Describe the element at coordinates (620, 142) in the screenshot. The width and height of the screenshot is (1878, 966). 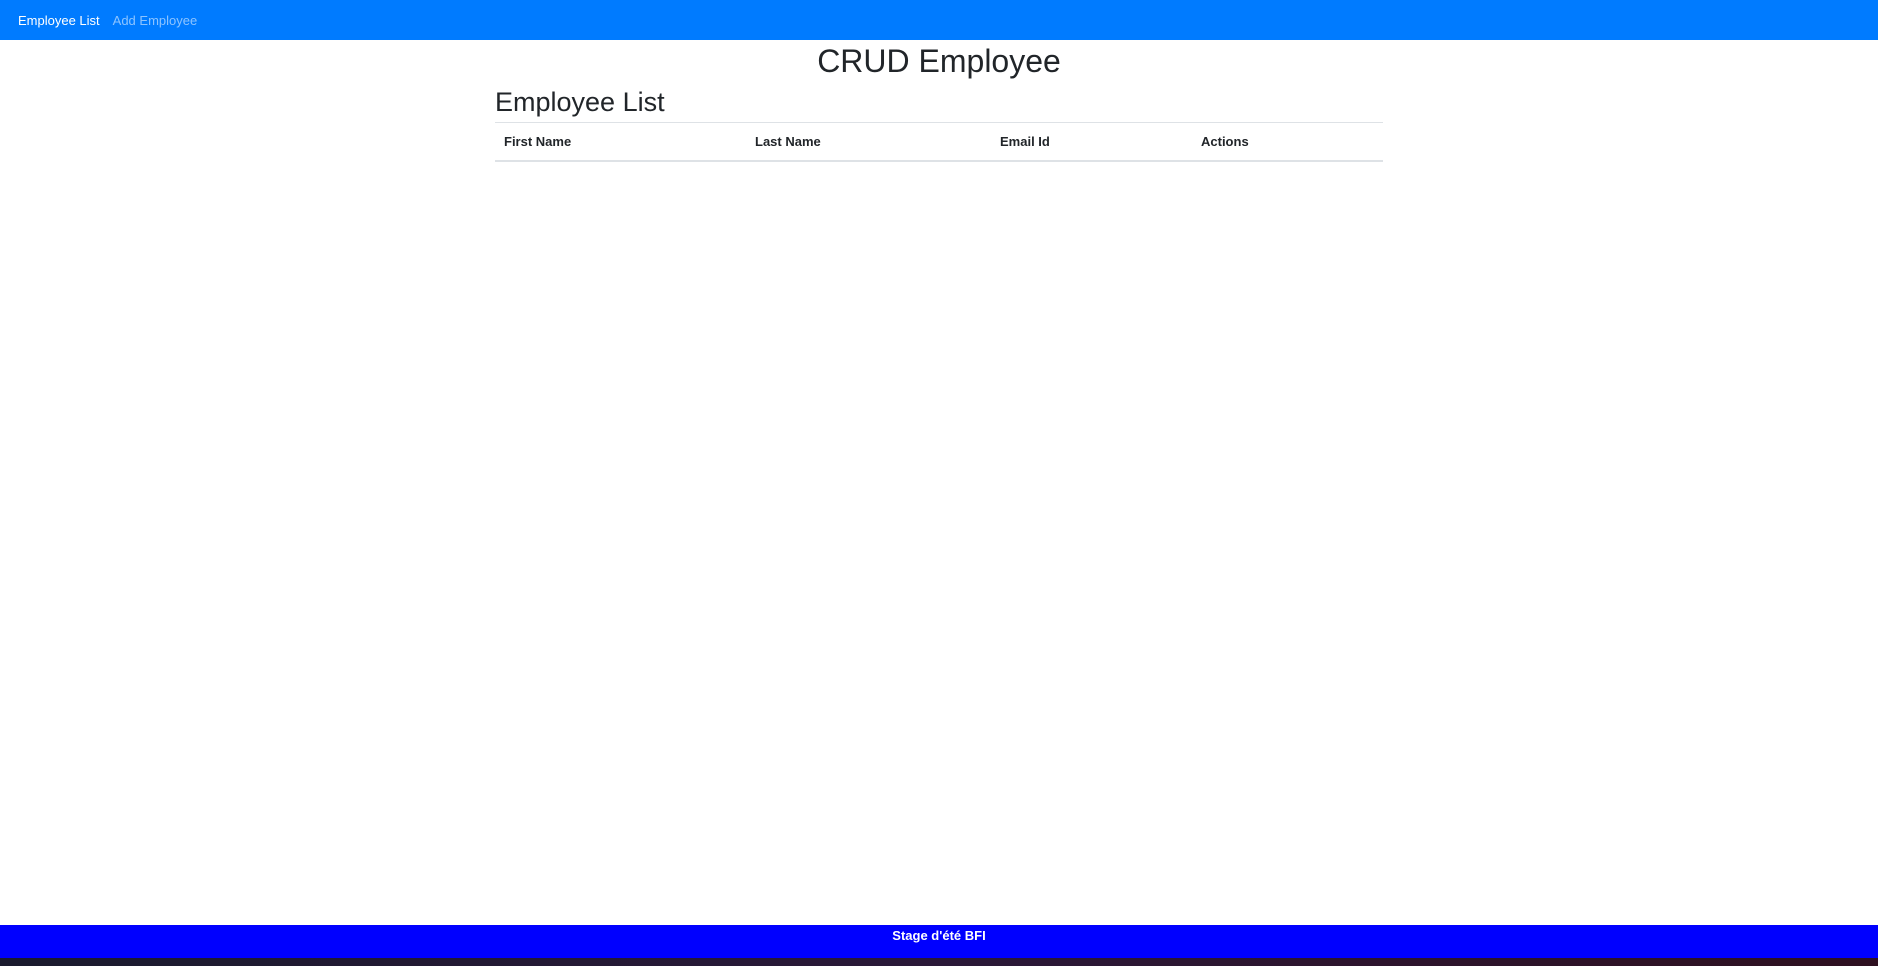
I see `column-header-first-name: First Name` at that location.